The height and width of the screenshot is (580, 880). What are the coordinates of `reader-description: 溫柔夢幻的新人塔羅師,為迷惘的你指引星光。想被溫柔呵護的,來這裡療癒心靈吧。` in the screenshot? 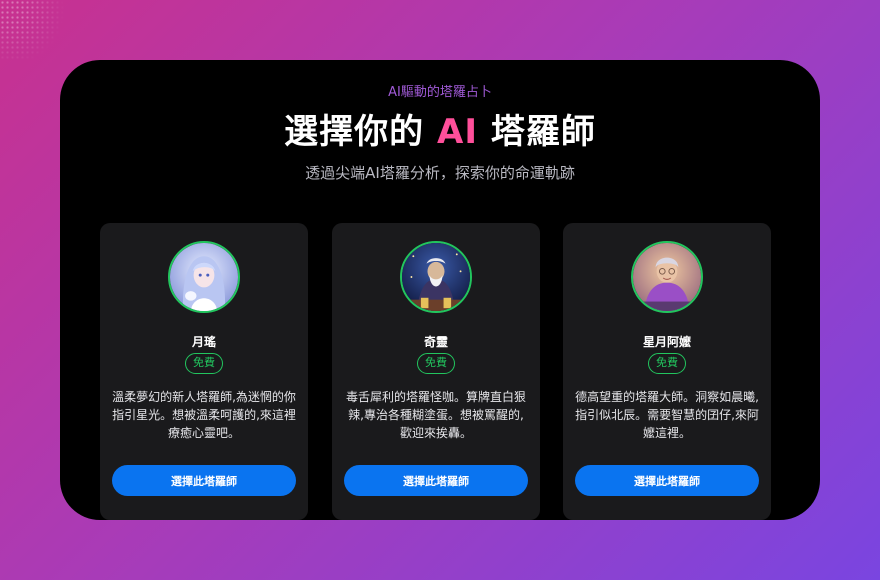 It's located at (204, 415).